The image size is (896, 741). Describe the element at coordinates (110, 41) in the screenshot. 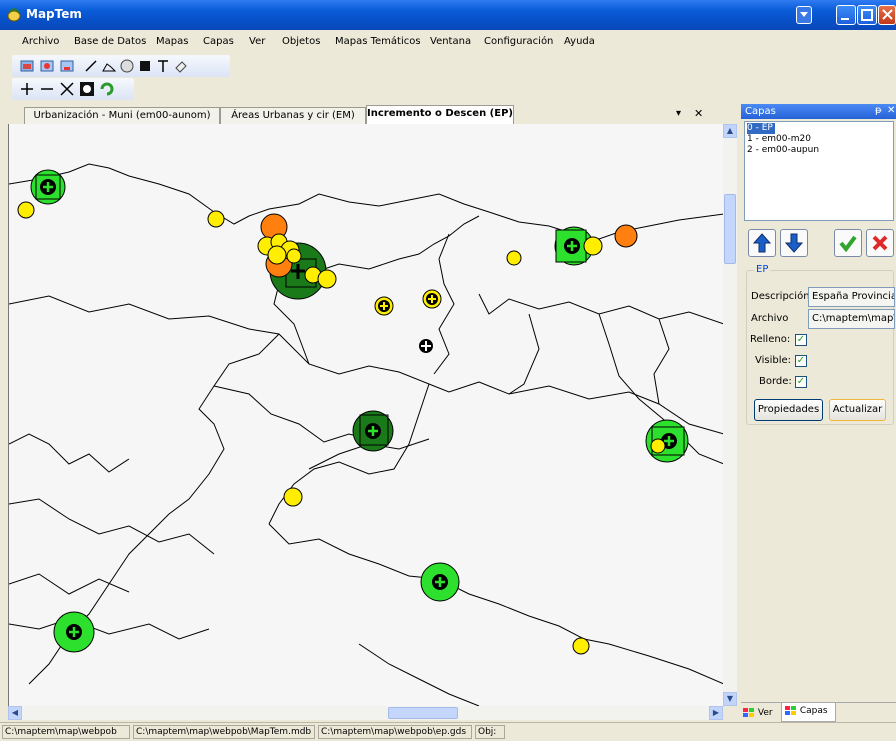

I see `menu-base-de-datos: Base de Datos` at that location.